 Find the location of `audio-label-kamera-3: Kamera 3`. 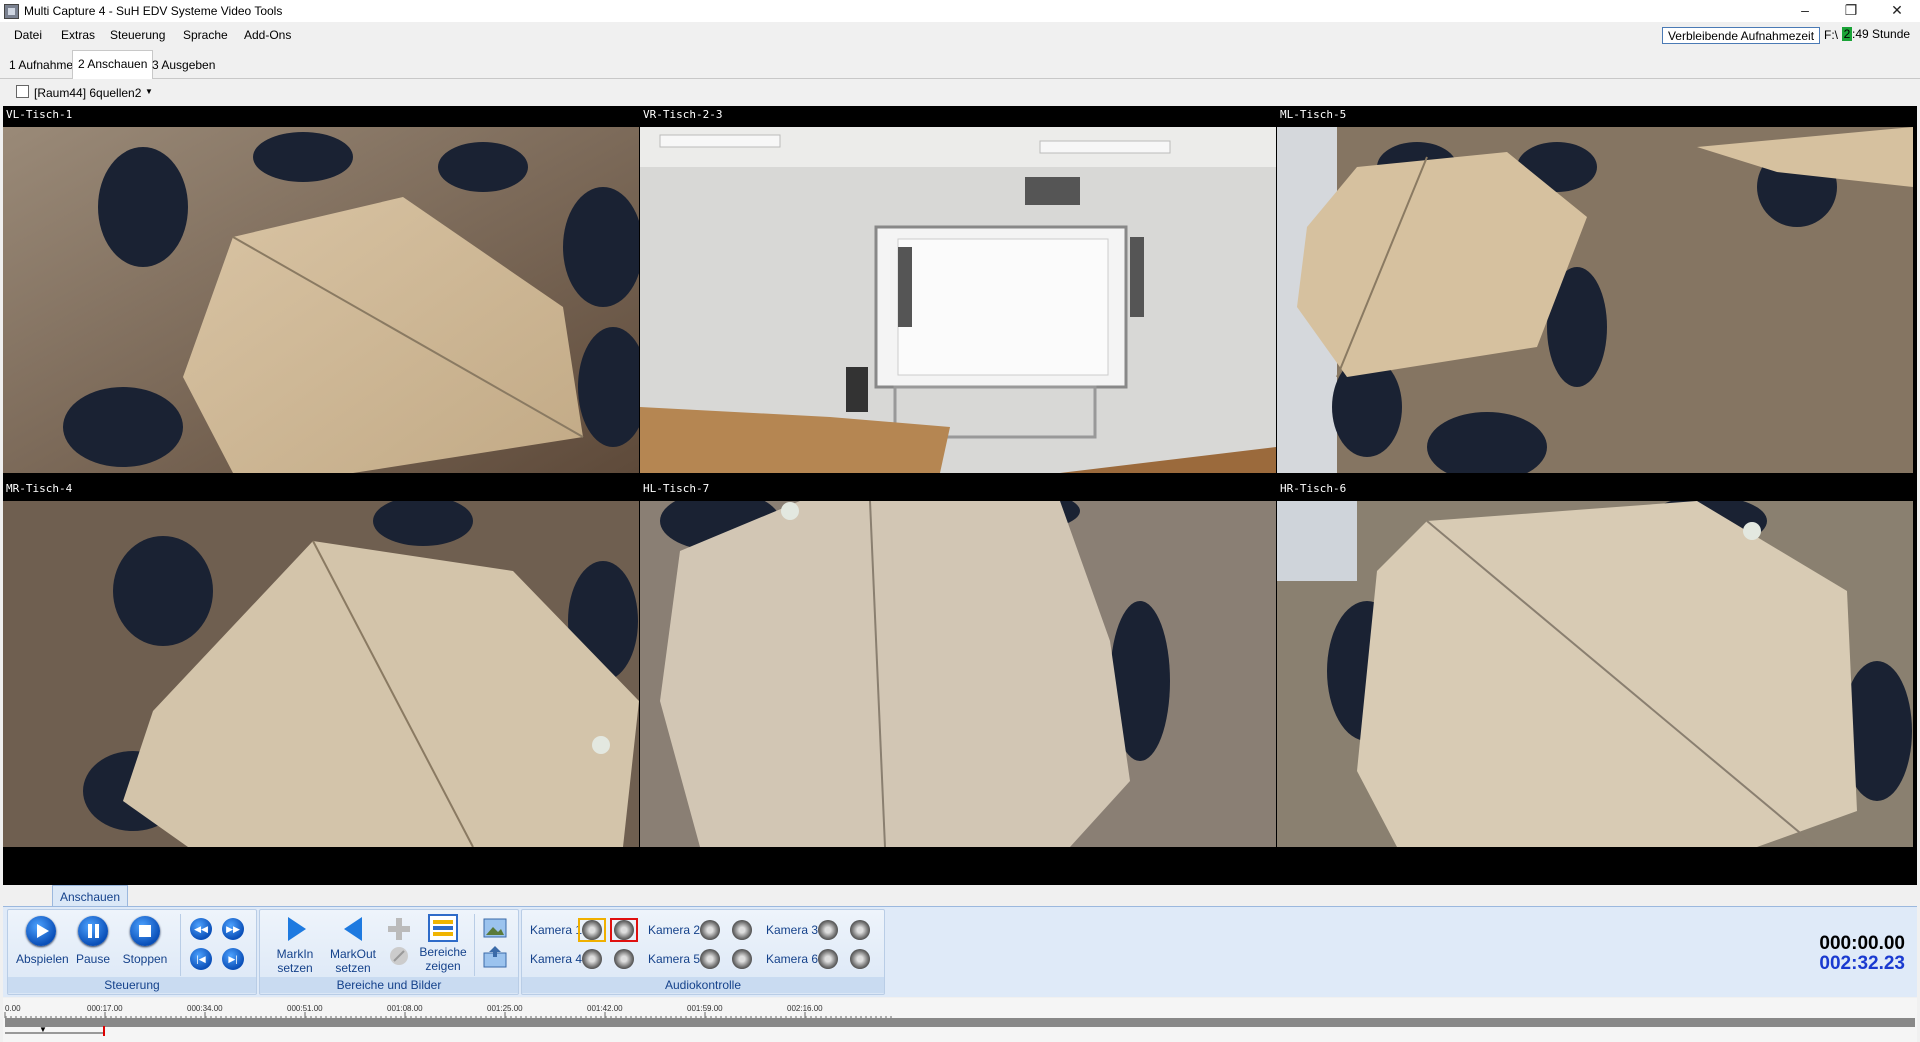

audio-label-kamera-3: Kamera 3 is located at coordinates (792, 930).